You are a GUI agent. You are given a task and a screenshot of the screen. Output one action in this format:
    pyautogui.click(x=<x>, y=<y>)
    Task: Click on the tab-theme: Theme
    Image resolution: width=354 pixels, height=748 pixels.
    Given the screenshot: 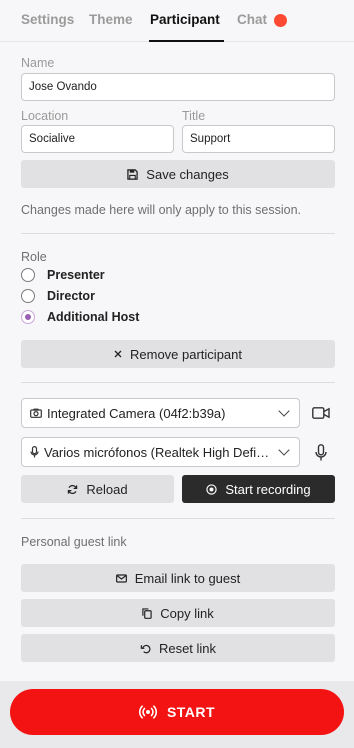 What is the action you would take?
    pyautogui.click(x=111, y=19)
    